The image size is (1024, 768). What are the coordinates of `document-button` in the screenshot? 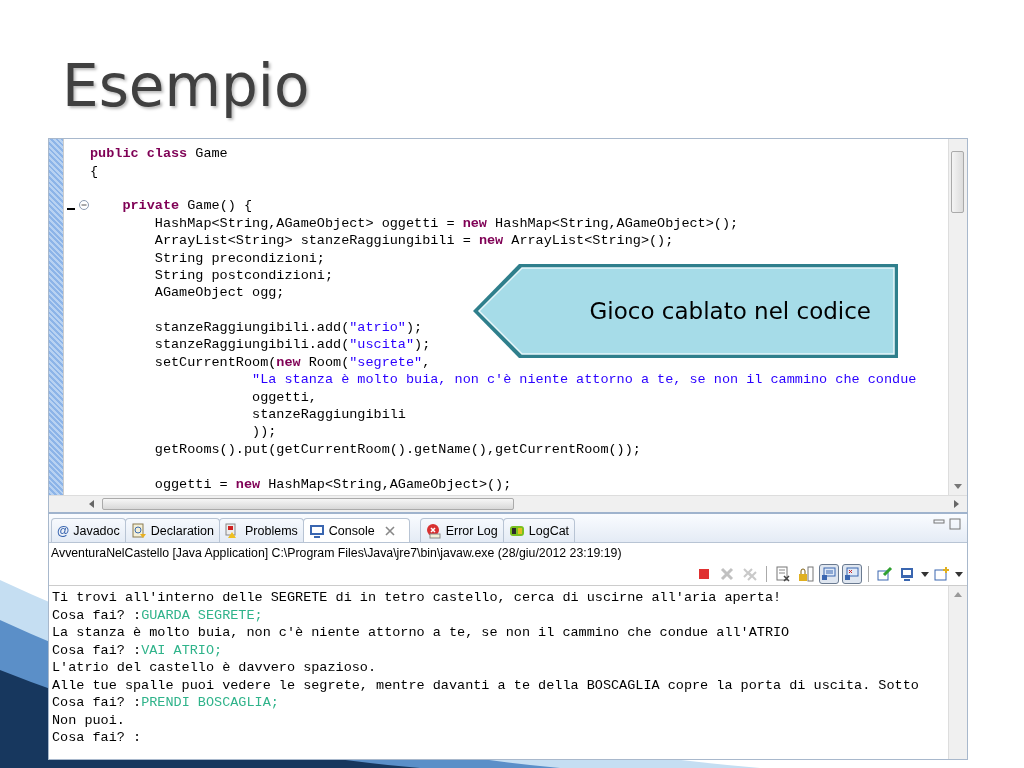 It's located at (783, 574).